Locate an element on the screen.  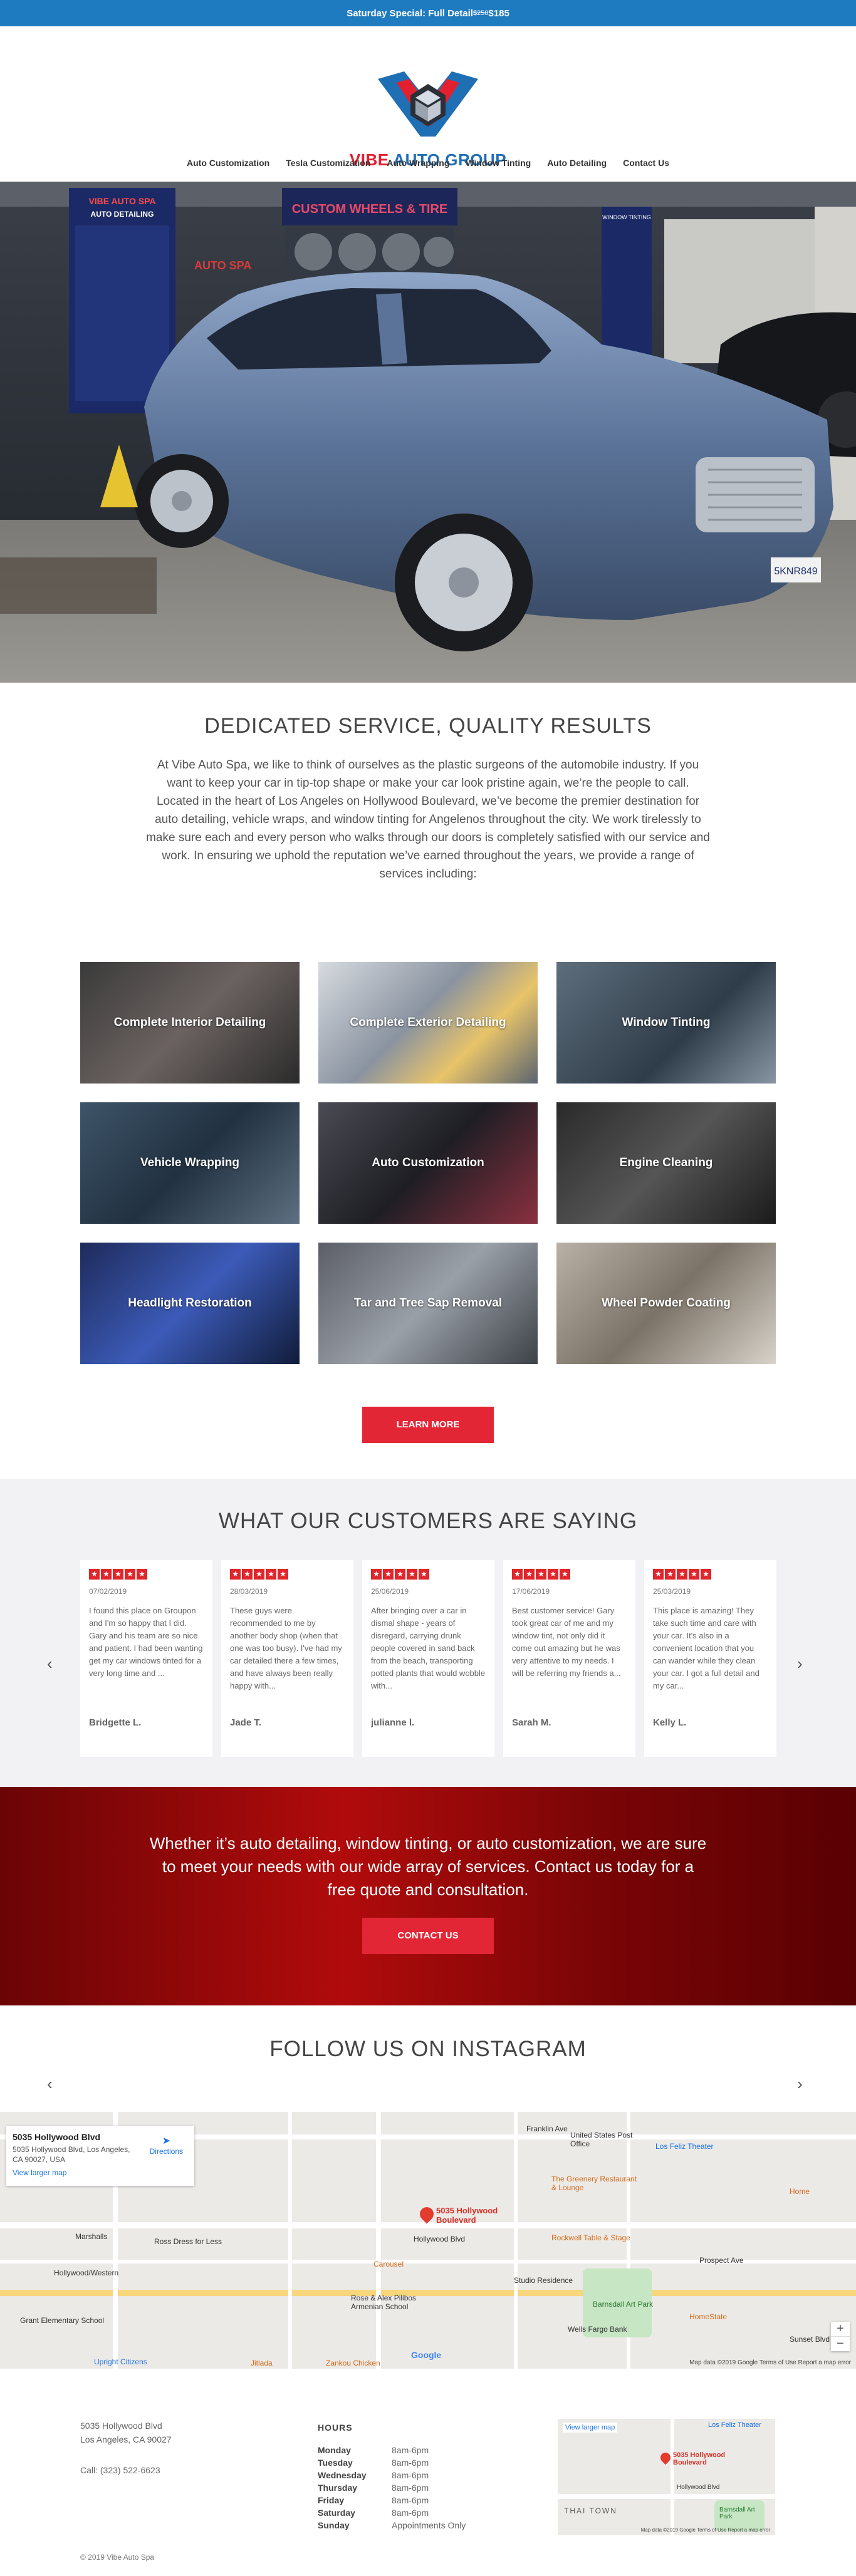
service-tile-window-tinting: Window Tinting is located at coordinates (666, 1023).